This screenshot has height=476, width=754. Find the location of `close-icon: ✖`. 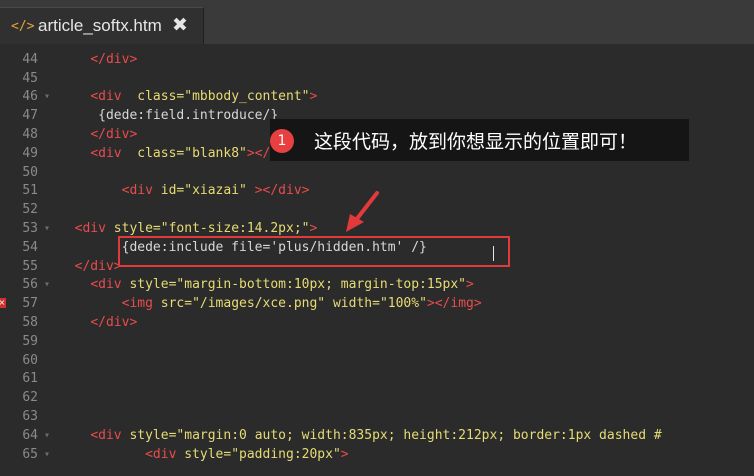

close-icon: ✖ is located at coordinates (180, 25).